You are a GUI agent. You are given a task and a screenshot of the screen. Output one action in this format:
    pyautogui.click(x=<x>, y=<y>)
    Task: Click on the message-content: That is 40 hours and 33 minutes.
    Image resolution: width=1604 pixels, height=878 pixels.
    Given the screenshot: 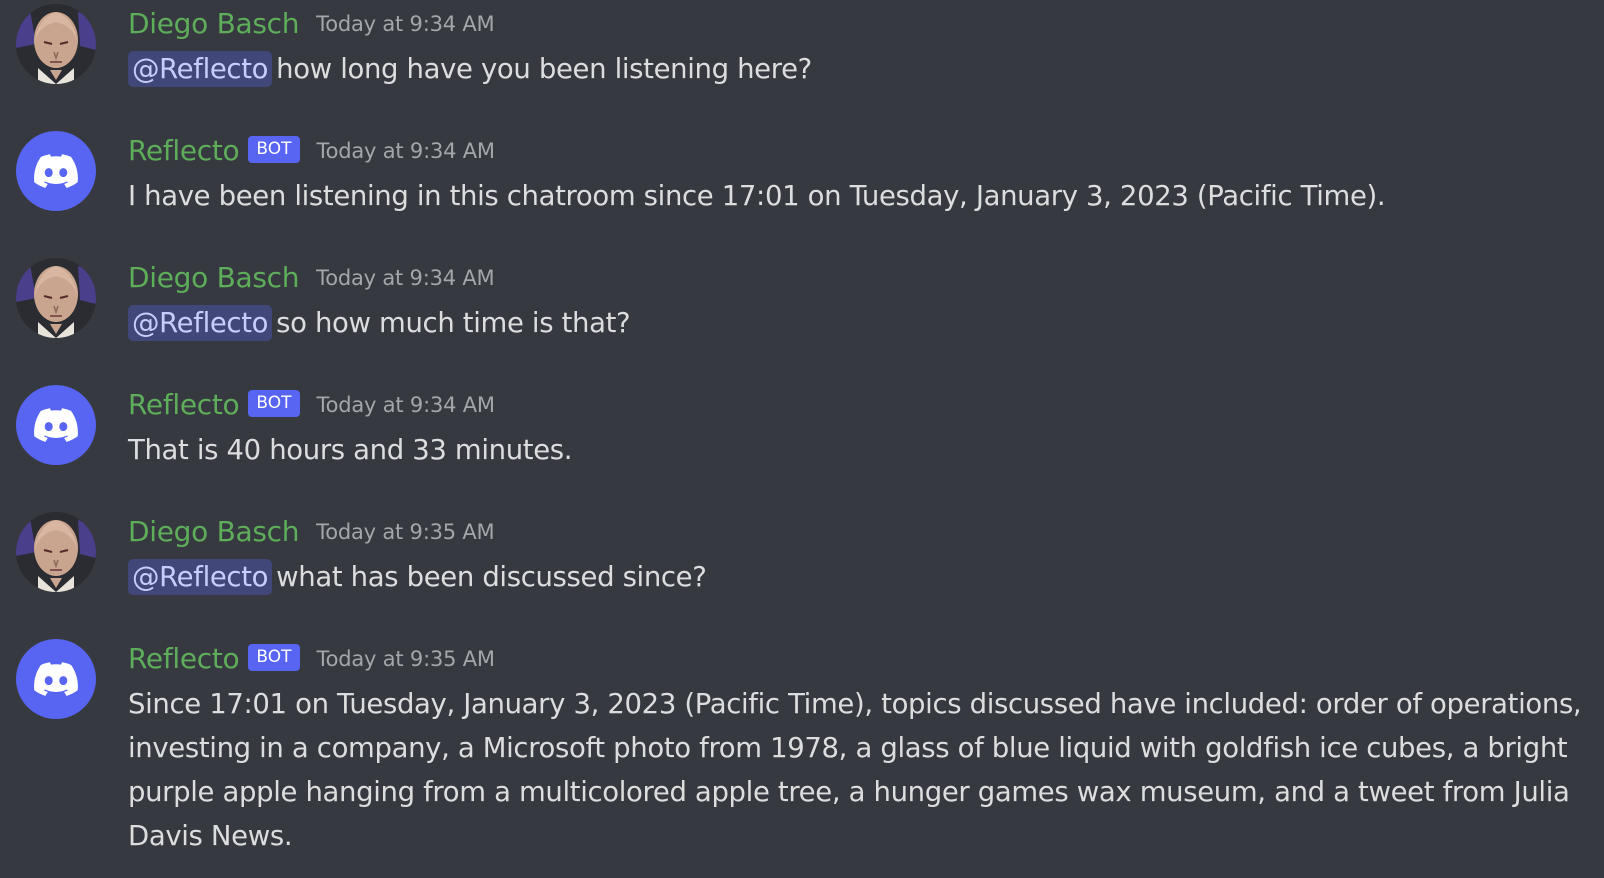 What is the action you would take?
    pyautogui.click(x=858, y=450)
    